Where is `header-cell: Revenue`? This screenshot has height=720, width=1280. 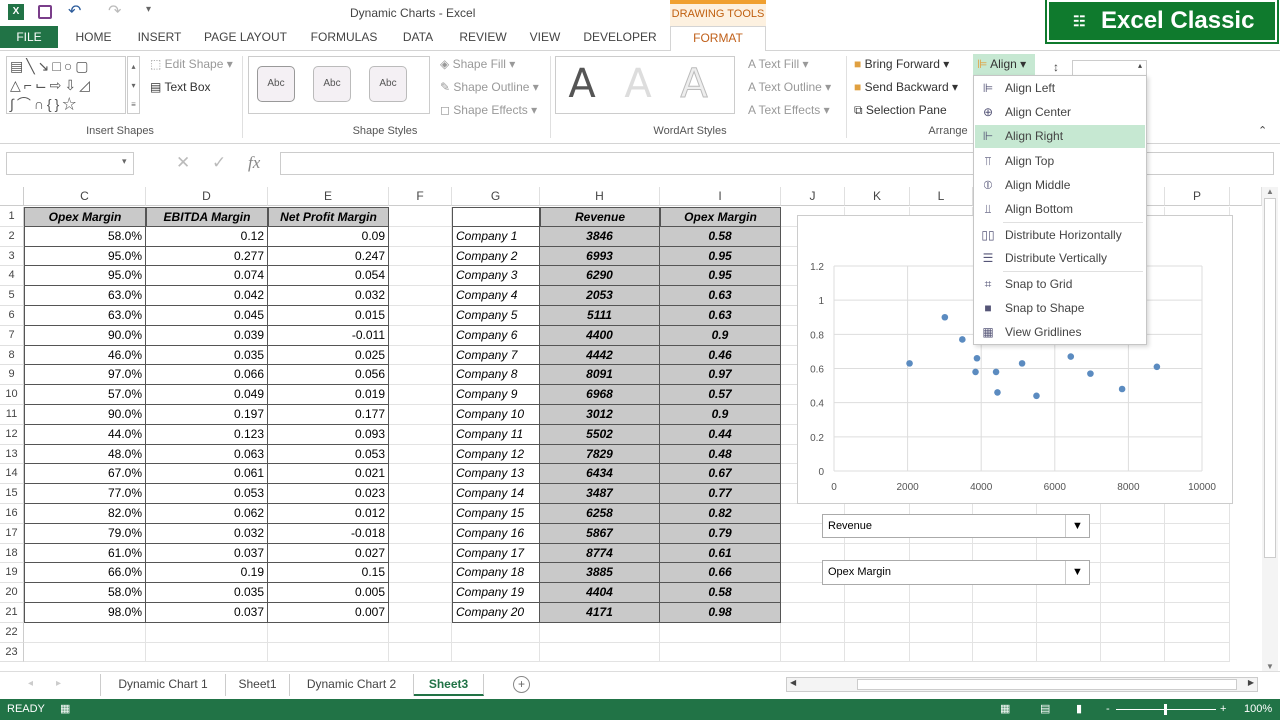 header-cell: Revenue is located at coordinates (600, 217).